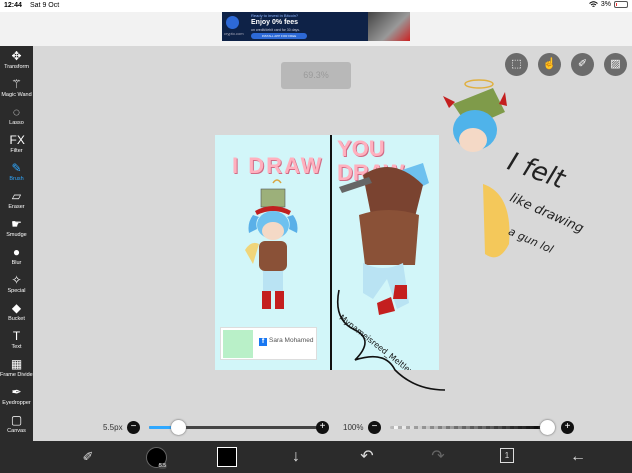 This screenshot has height=473, width=632. I want to click on opacity-slider, so click(470, 427).